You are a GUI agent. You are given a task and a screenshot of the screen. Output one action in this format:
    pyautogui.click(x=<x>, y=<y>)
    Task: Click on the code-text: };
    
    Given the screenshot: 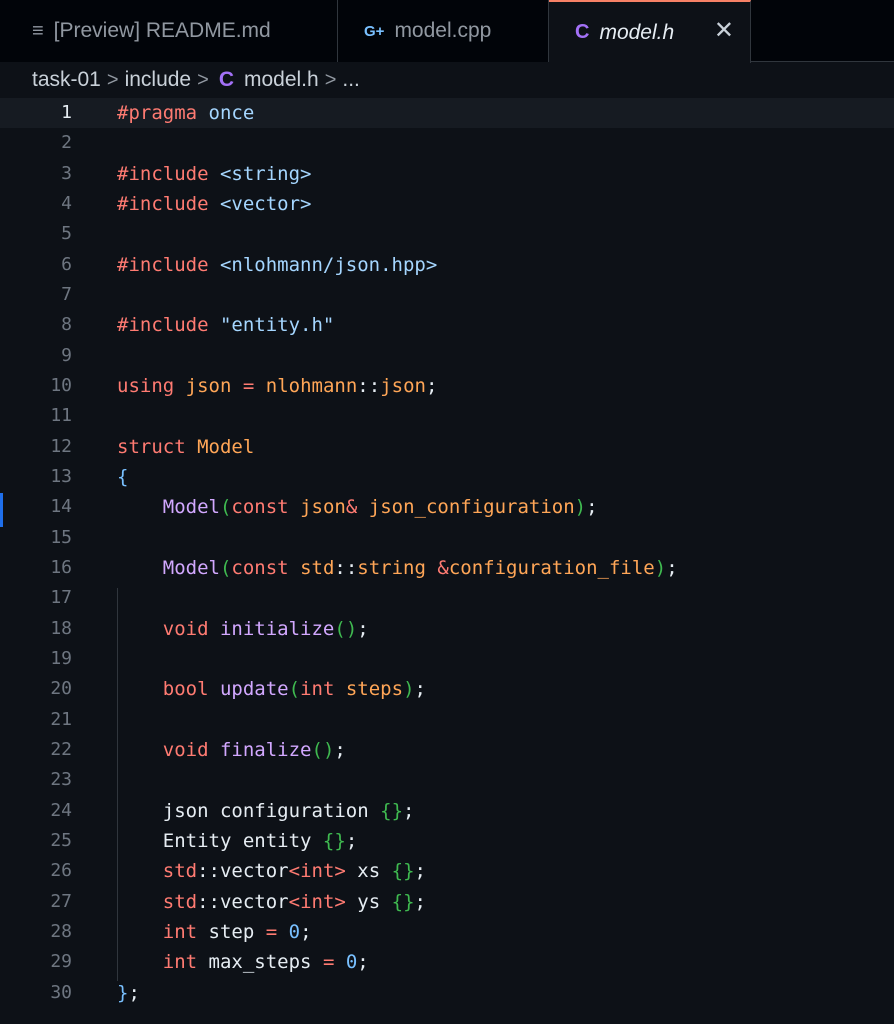 What is the action you would take?
    pyautogui.click(x=128, y=992)
    